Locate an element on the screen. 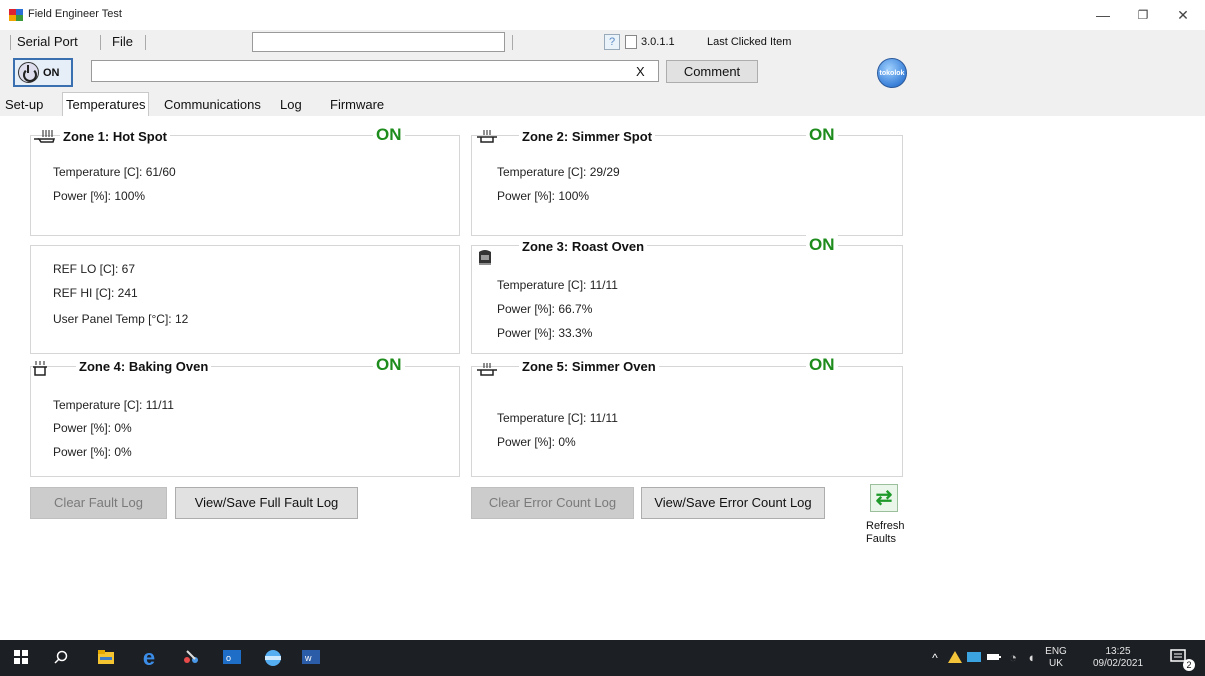 The width and height of the screenshot is (1205, 676). brand-logo: tokolok is located at coordinates (892, 73).